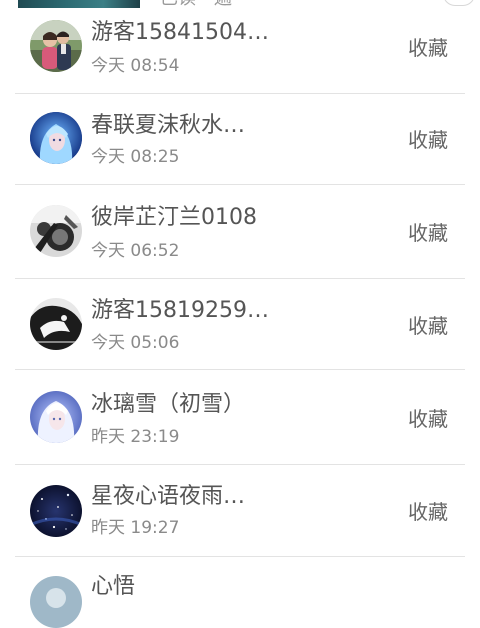 The height and width of the screenshot is (628, 480). I want to click on user-name: 彼岸芷汀兰0108, so click(174, 217).